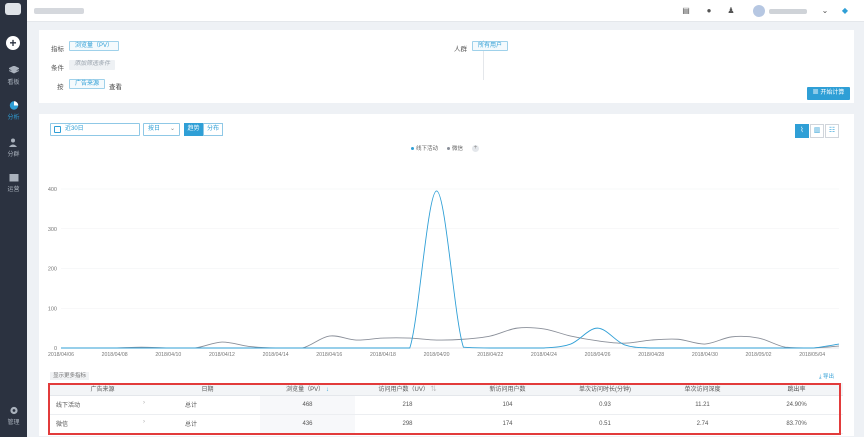  I want to click on x-tick-label: 2018/04/08, so click(115, 355).